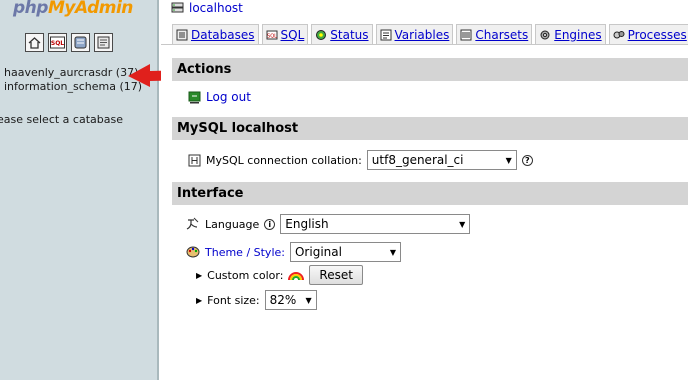  What do you see at coordinates (424, 44) in the screenshot?
I see `tab-bar-divider` at bounding box center [424, 44].